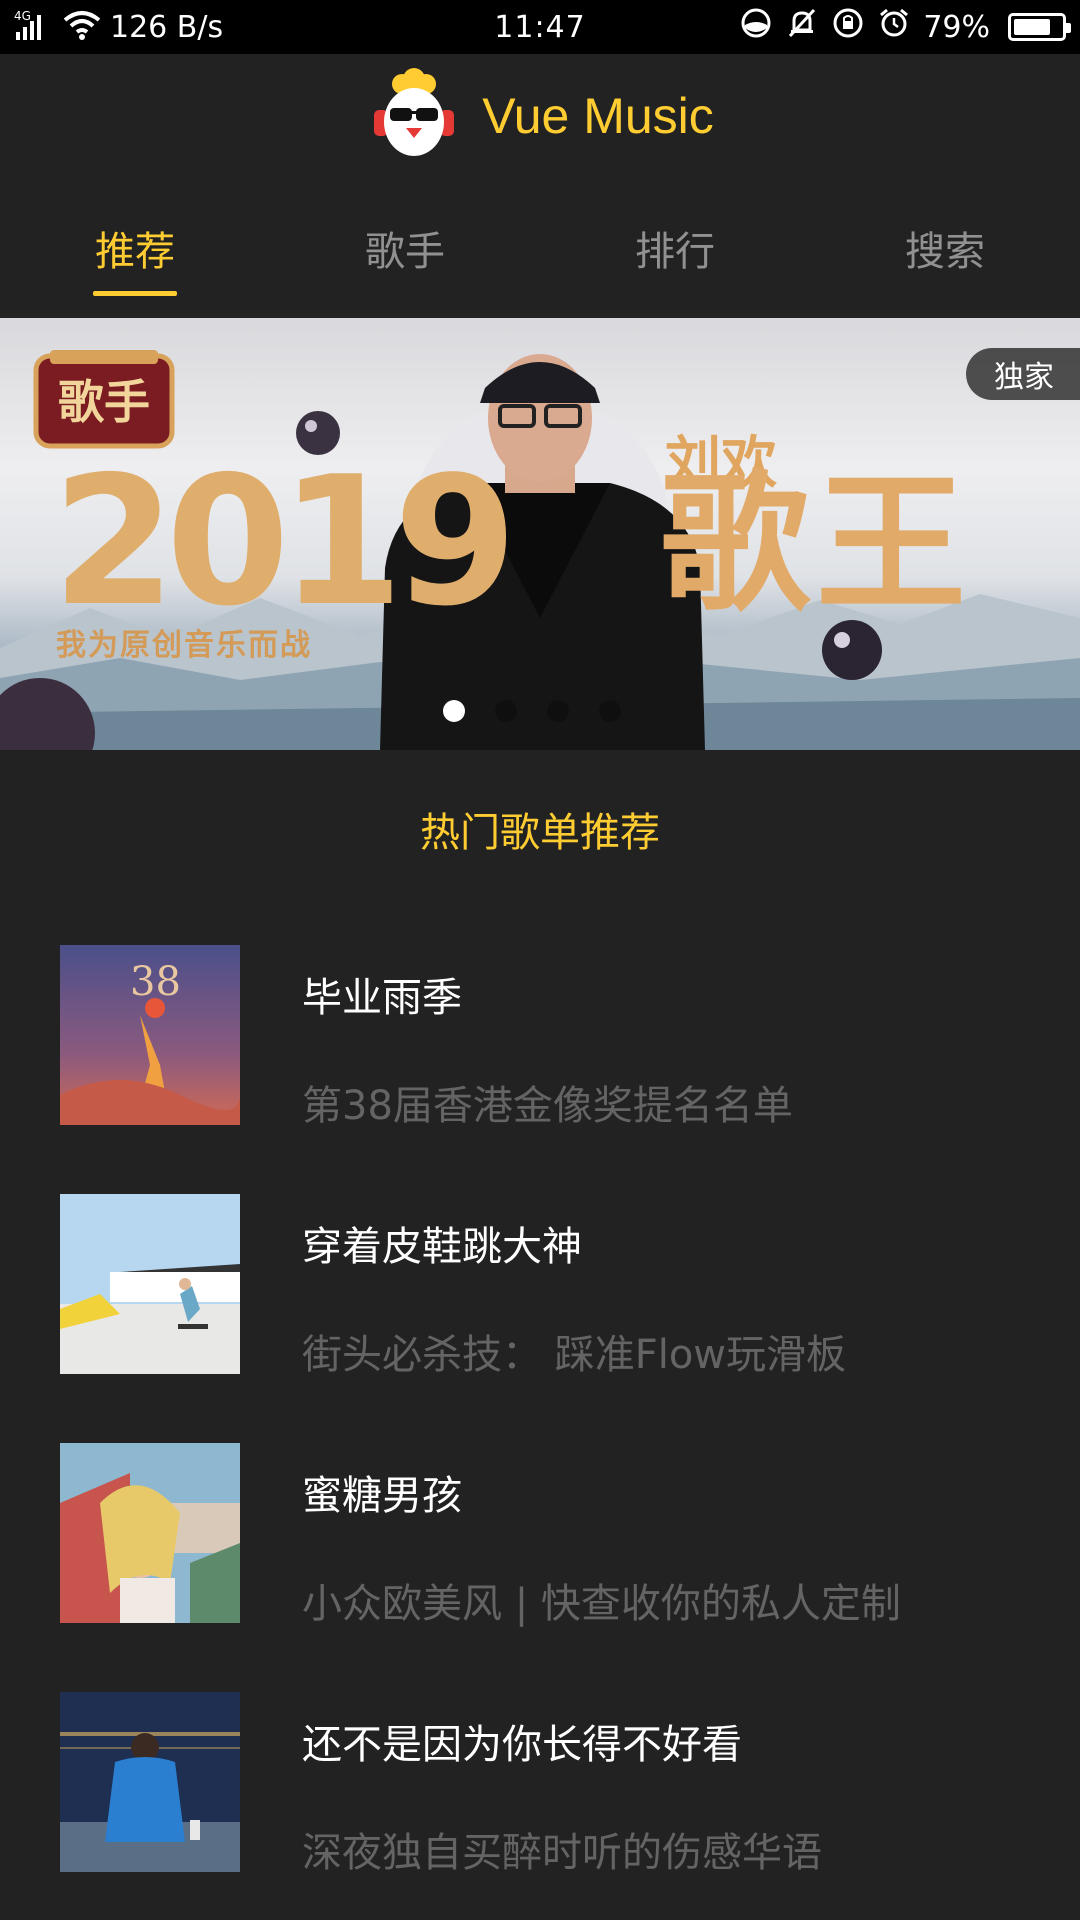 The image size is (1080, 1920). Describe the element at coordinates (802, 27) in the screenshot. I see `mute-bell-icon` at that location.